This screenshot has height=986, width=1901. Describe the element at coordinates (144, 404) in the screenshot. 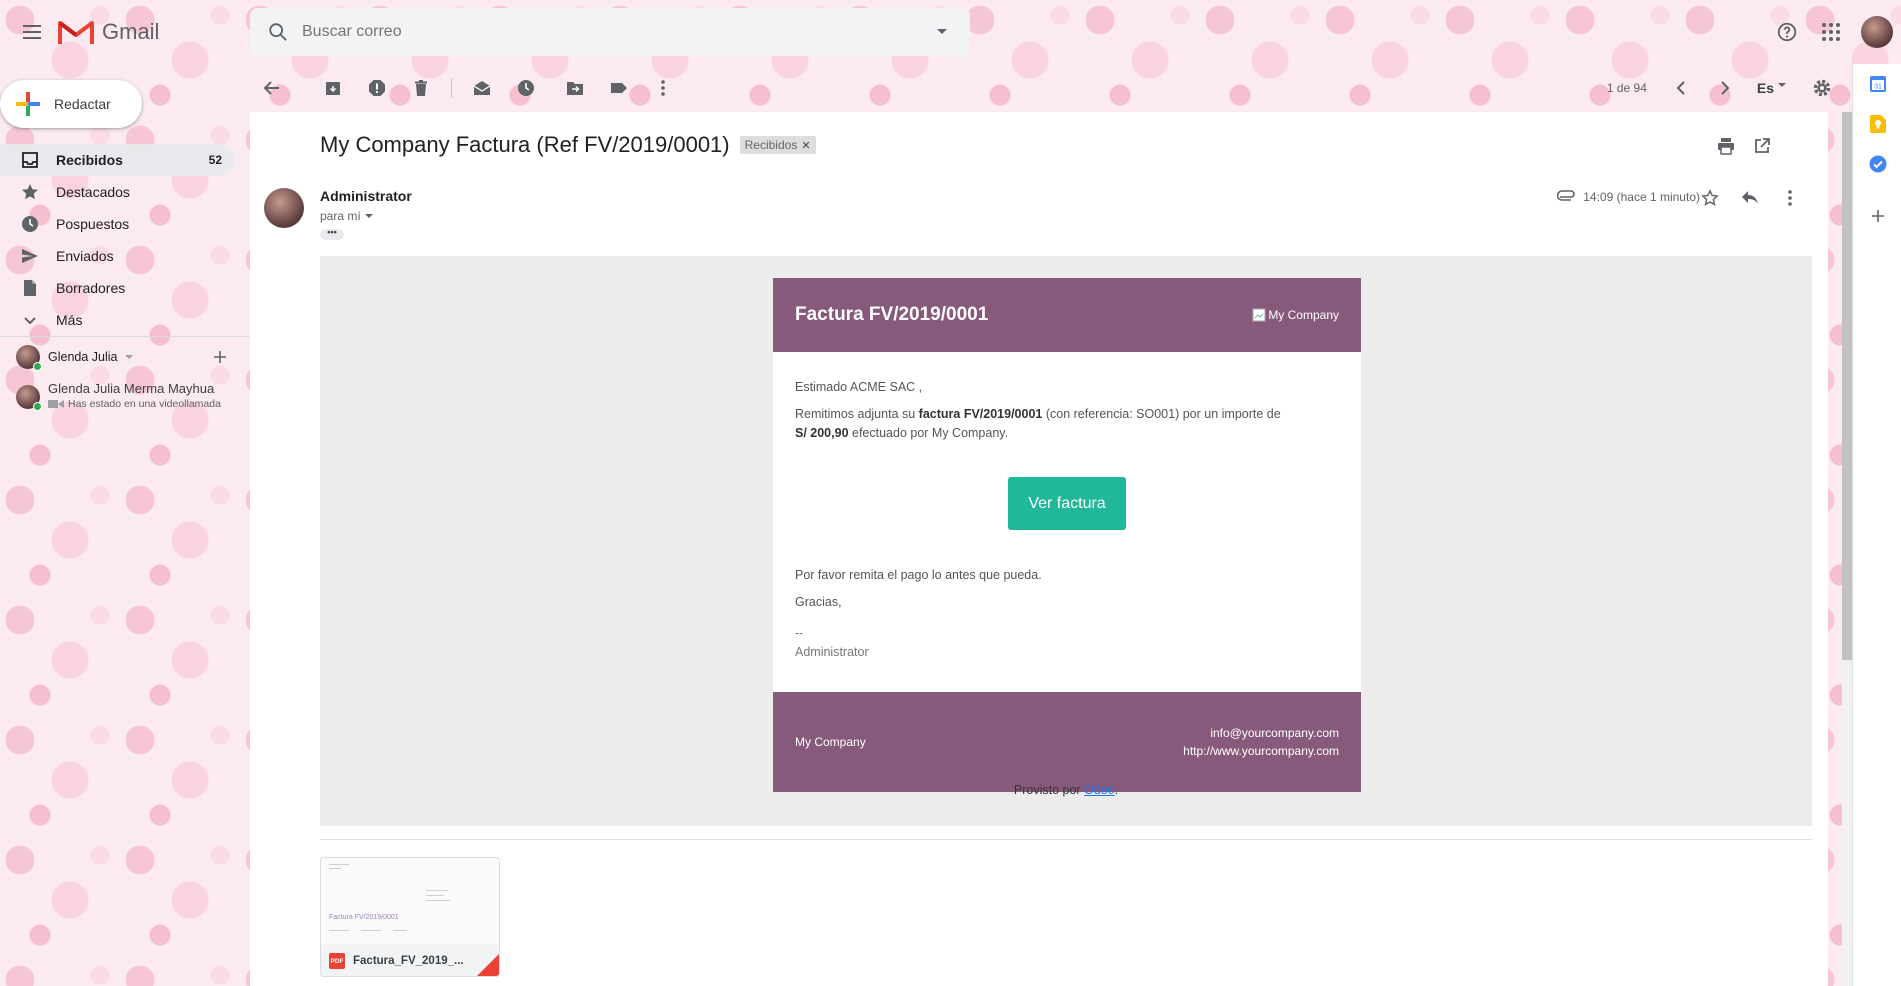

I see `contact-status-text: Has estado en una videollamada` at that location.